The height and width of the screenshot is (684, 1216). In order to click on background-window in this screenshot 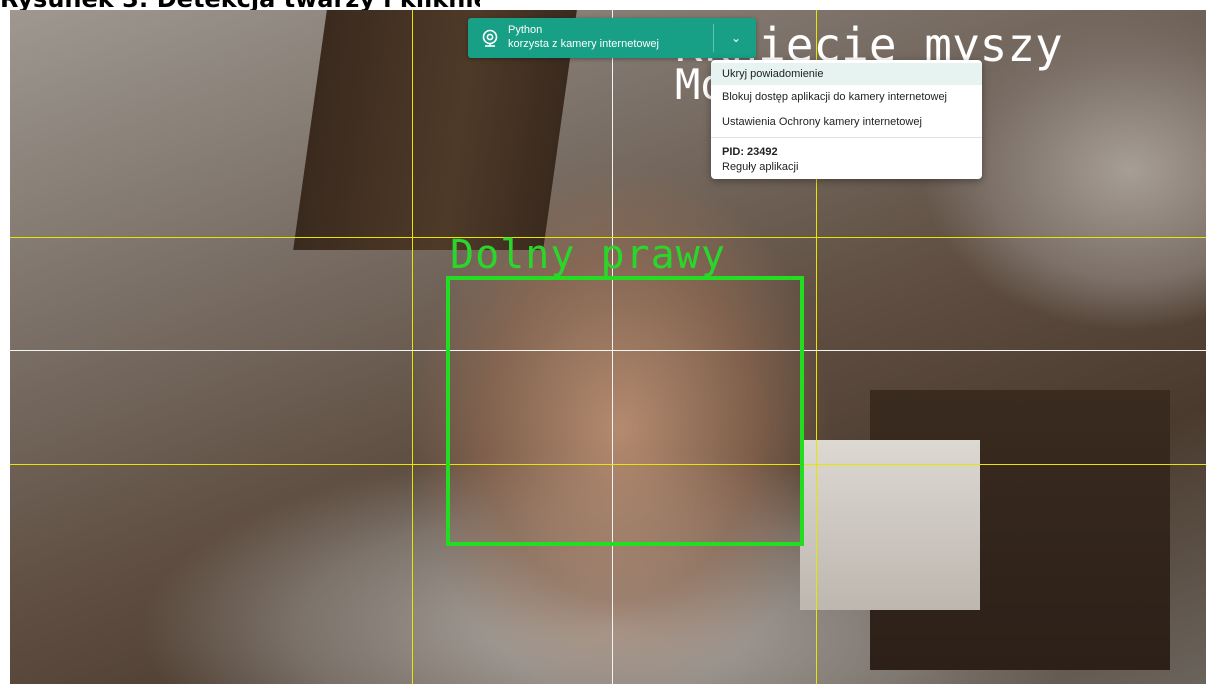, I will do `click(890, 525)`.